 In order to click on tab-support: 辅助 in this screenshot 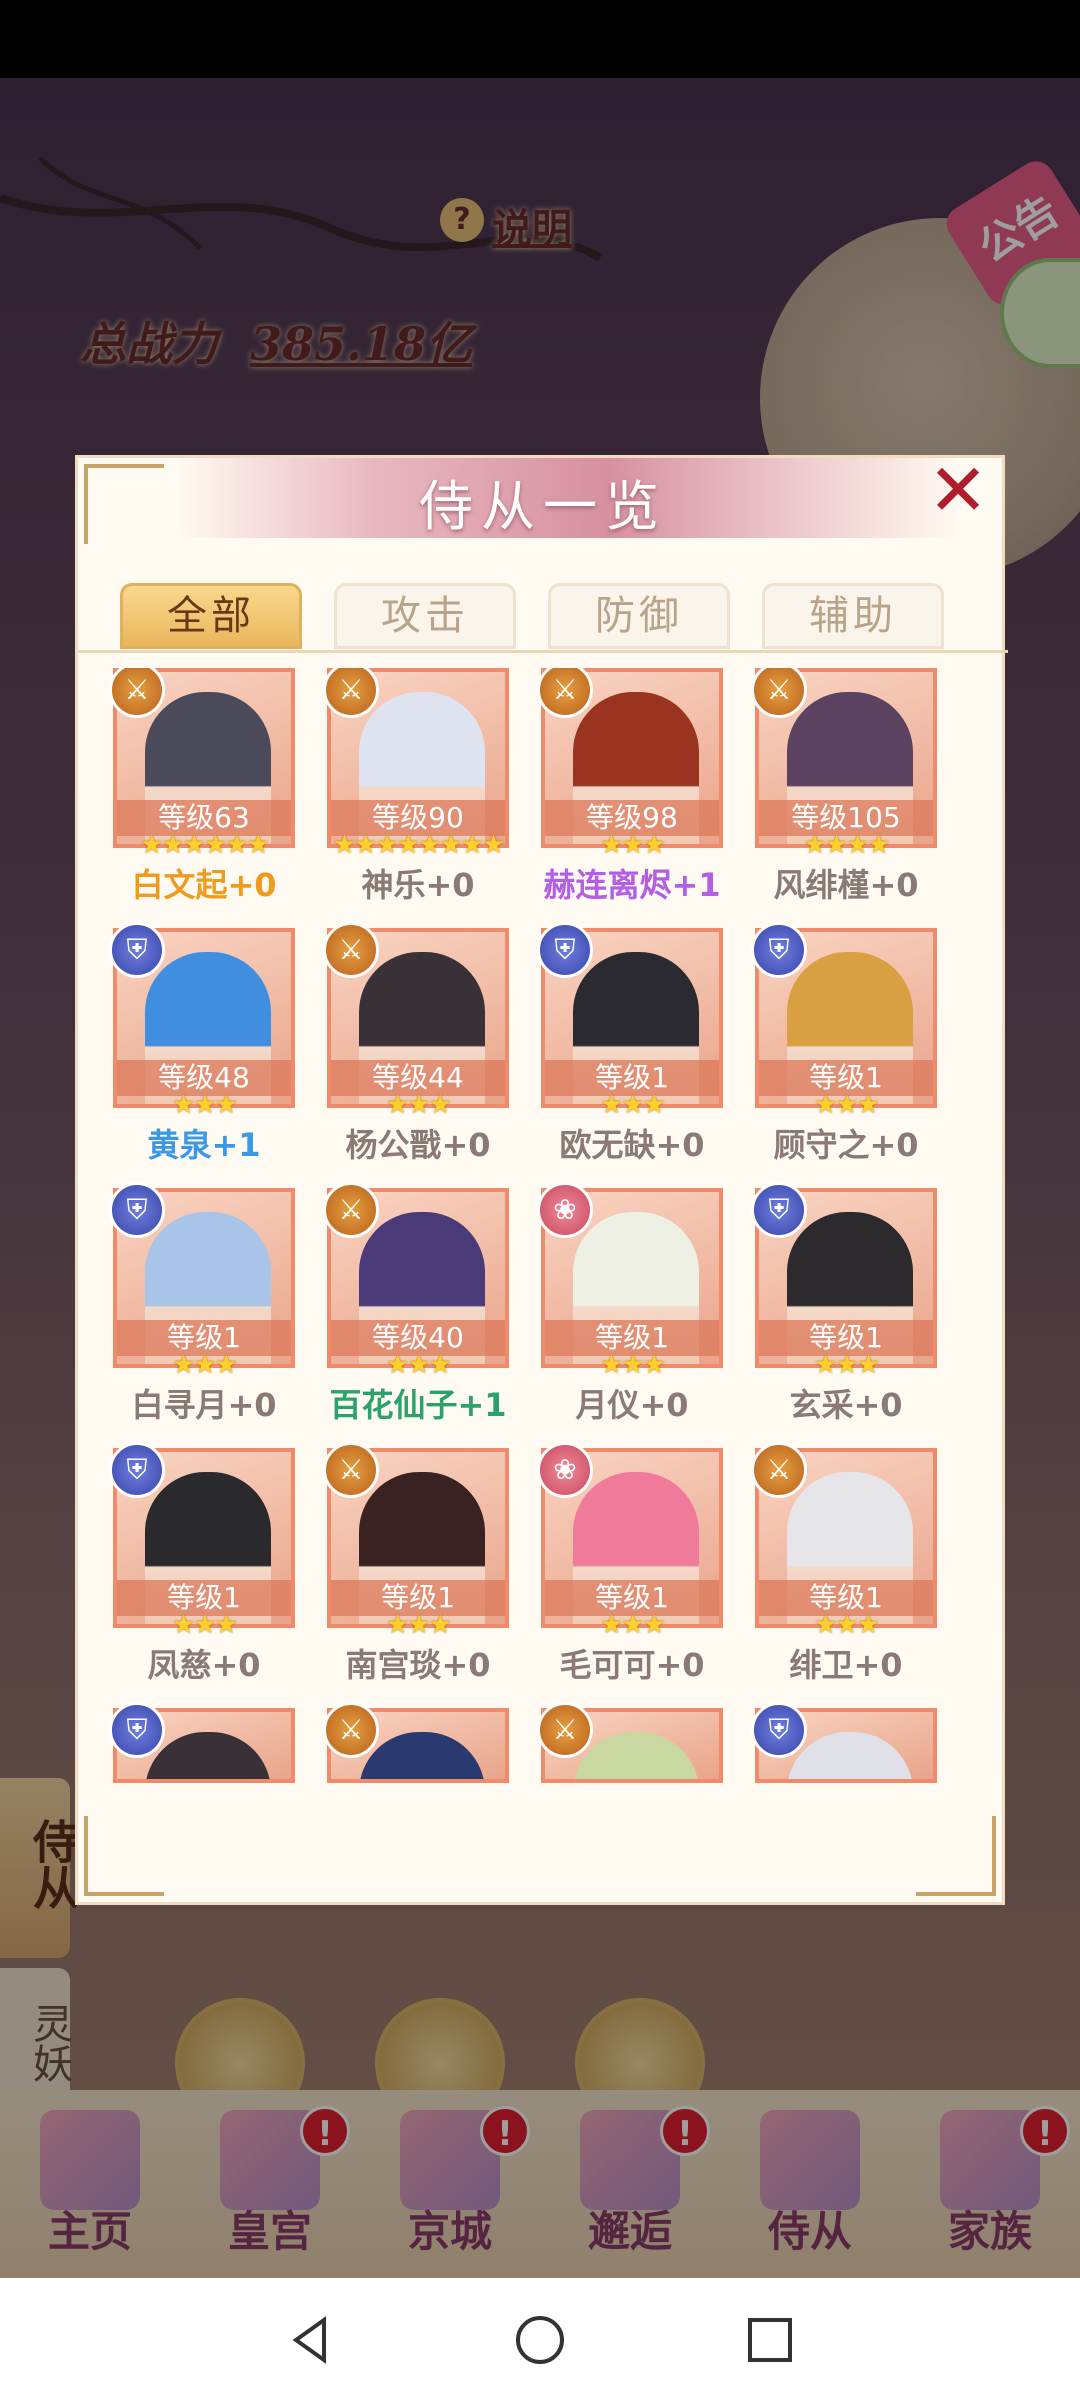, I will do `click(853, 616)`.